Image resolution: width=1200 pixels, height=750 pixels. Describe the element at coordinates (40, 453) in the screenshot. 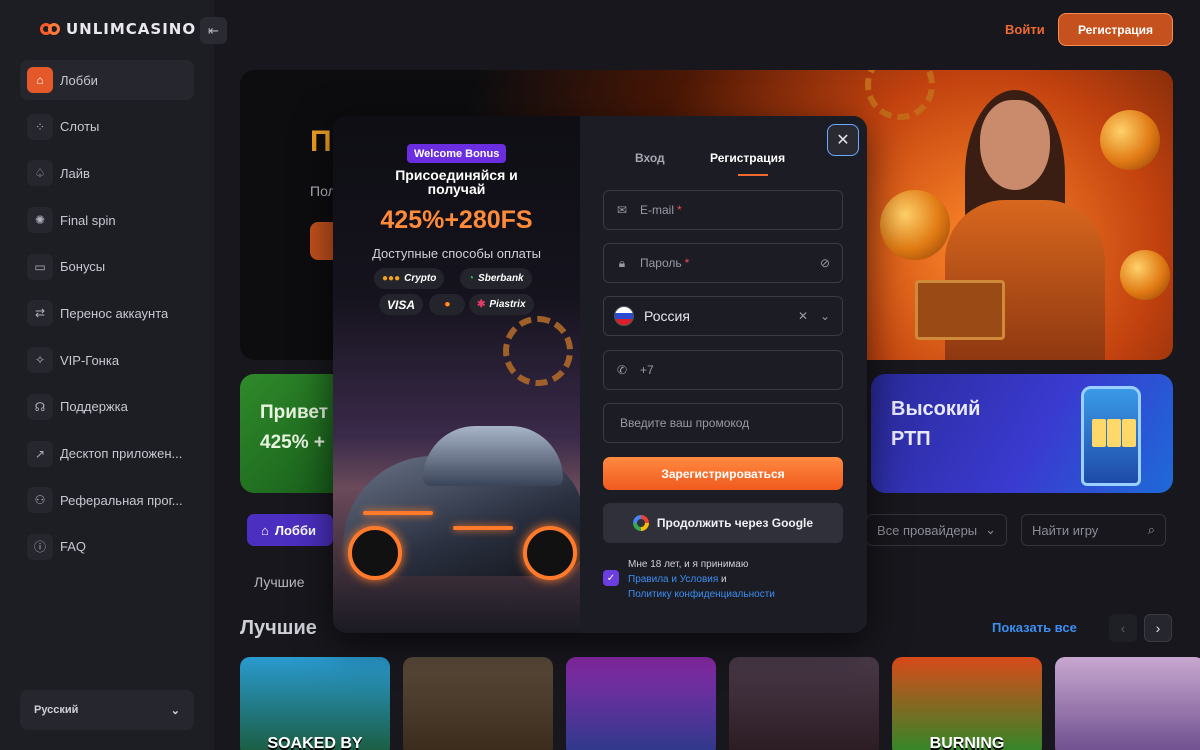

I see `external-icon: ↗` at that location.